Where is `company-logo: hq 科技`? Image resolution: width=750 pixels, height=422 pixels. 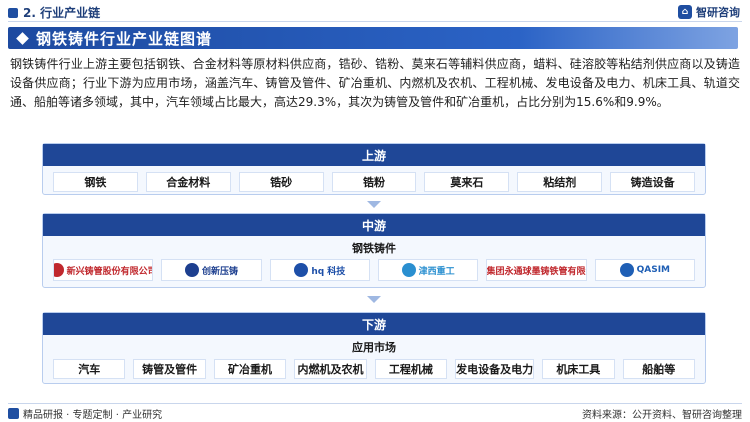 company-logo: hq 科技 is located at coordinates (319, 270).